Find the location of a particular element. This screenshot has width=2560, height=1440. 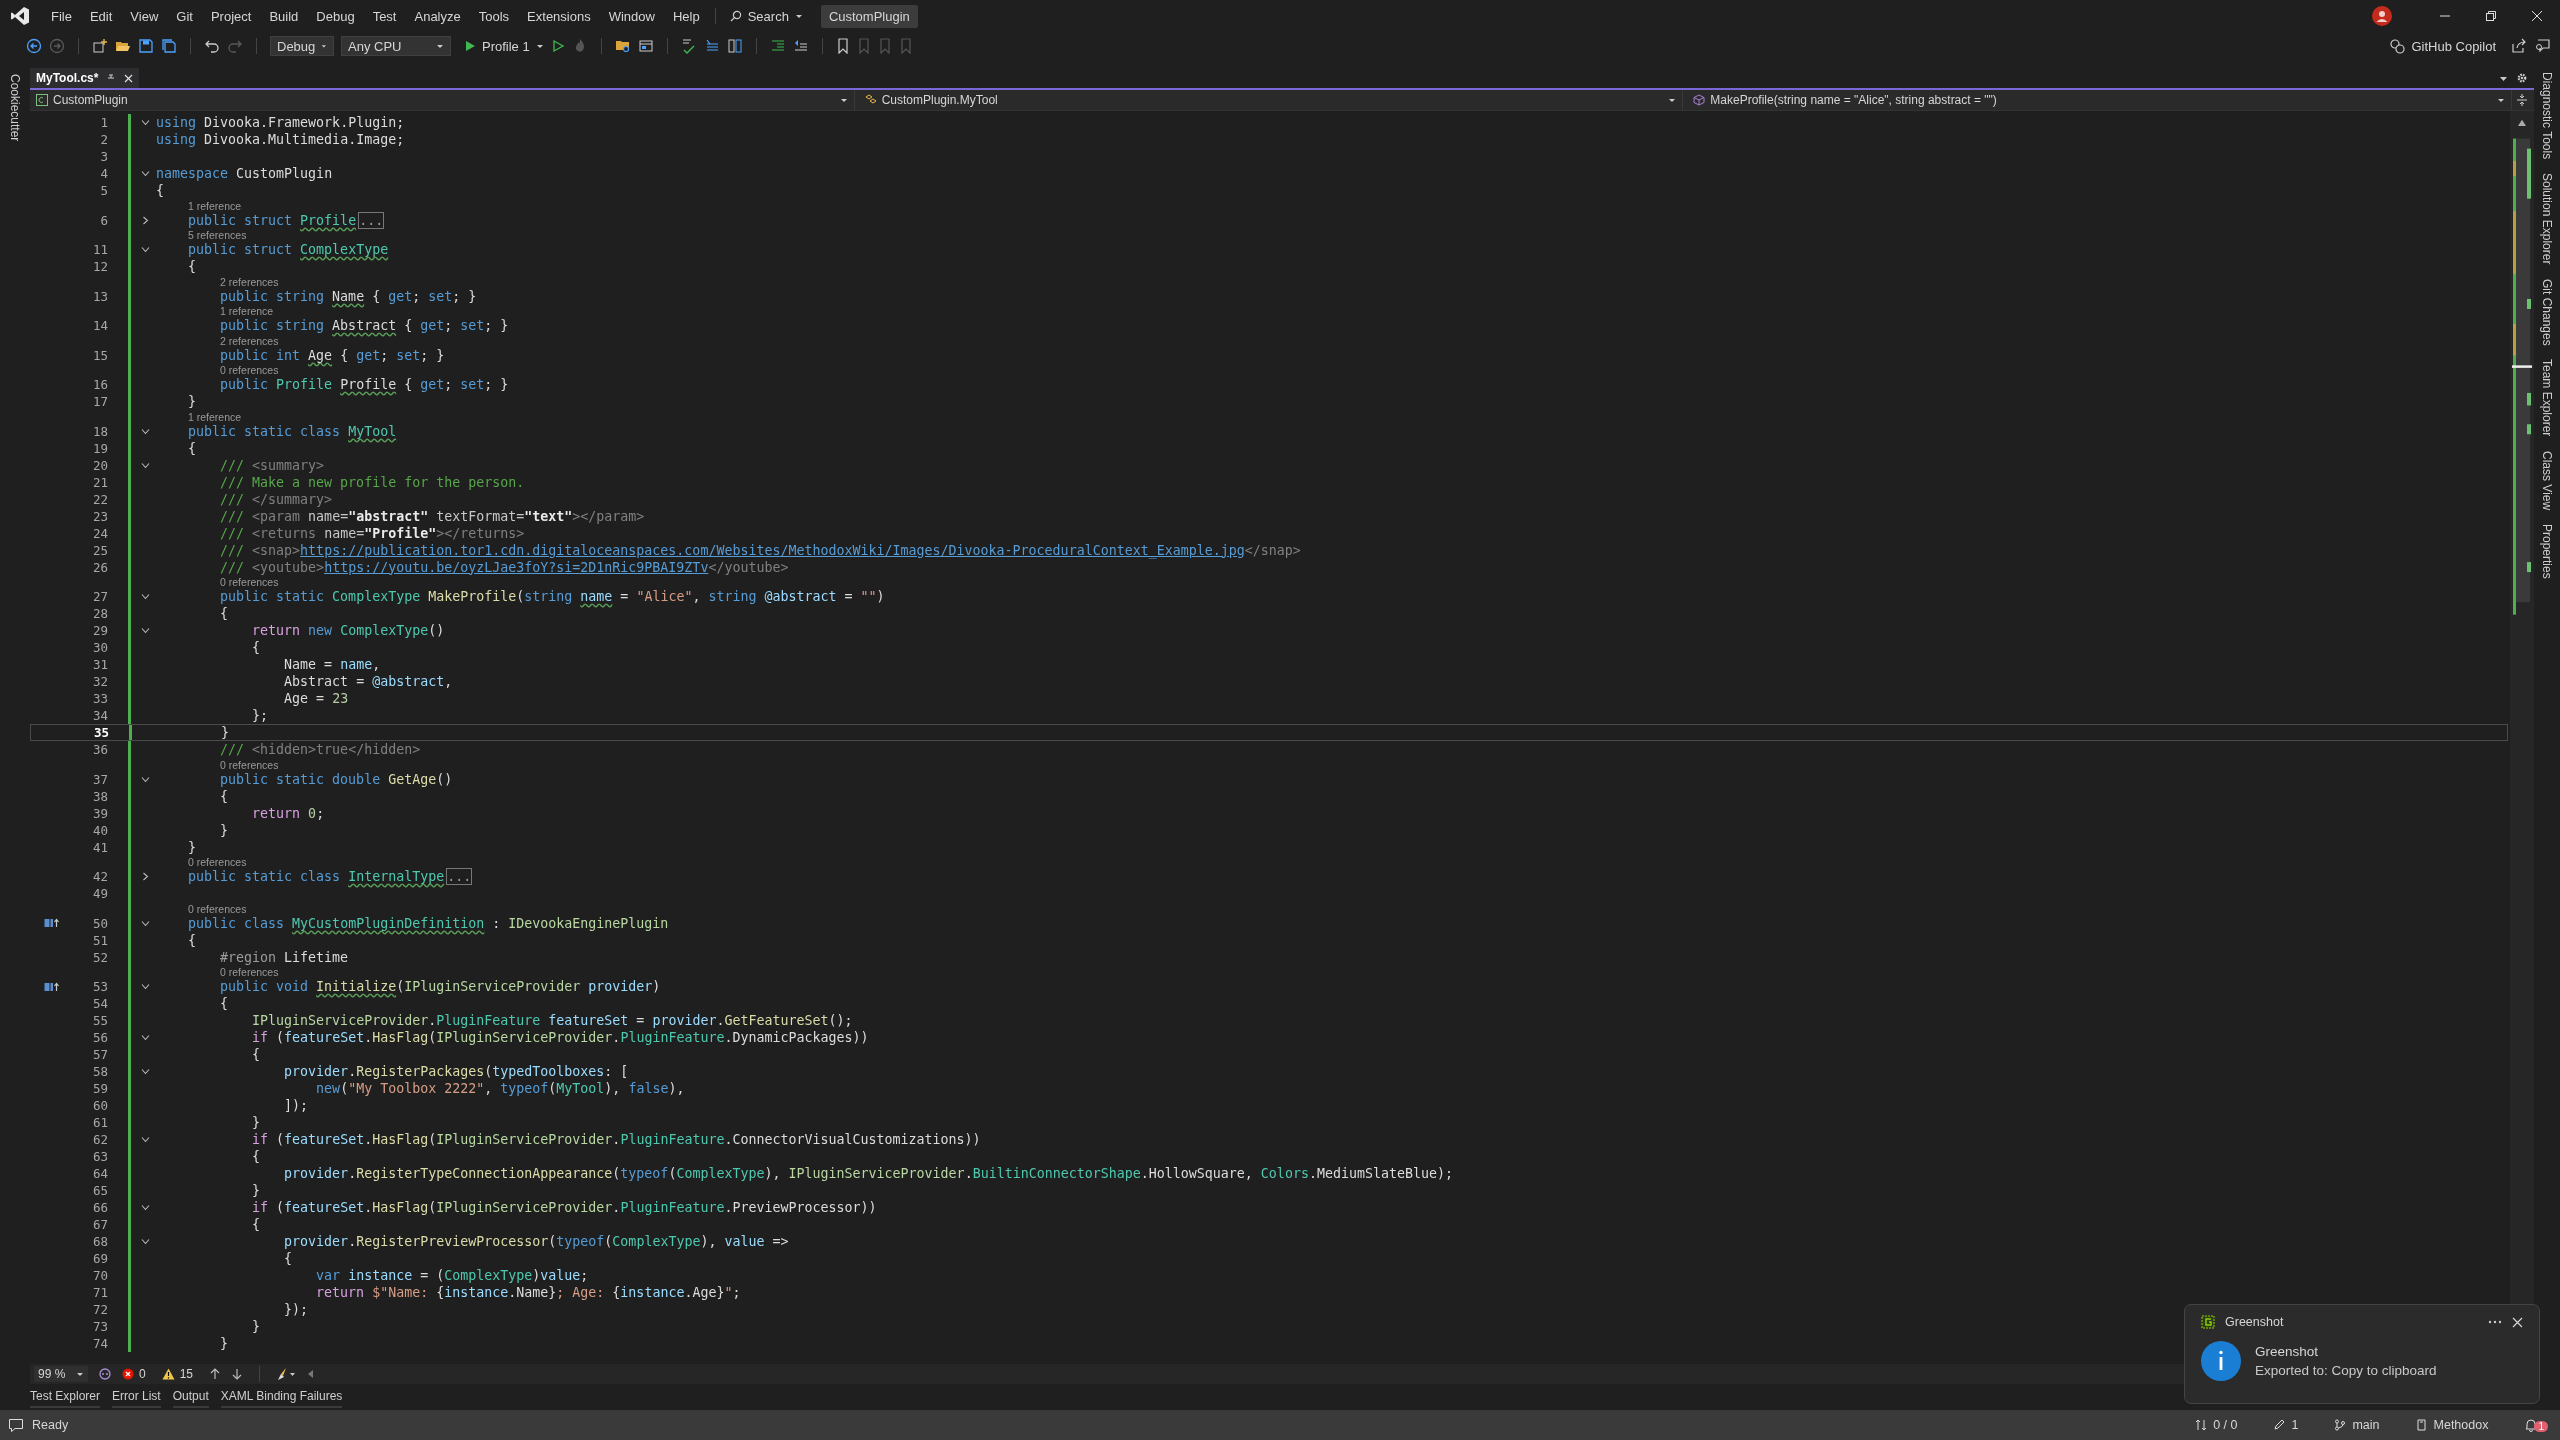

tool-window-tab: Diagnostic Tools is located at coordinates (2547, 116).